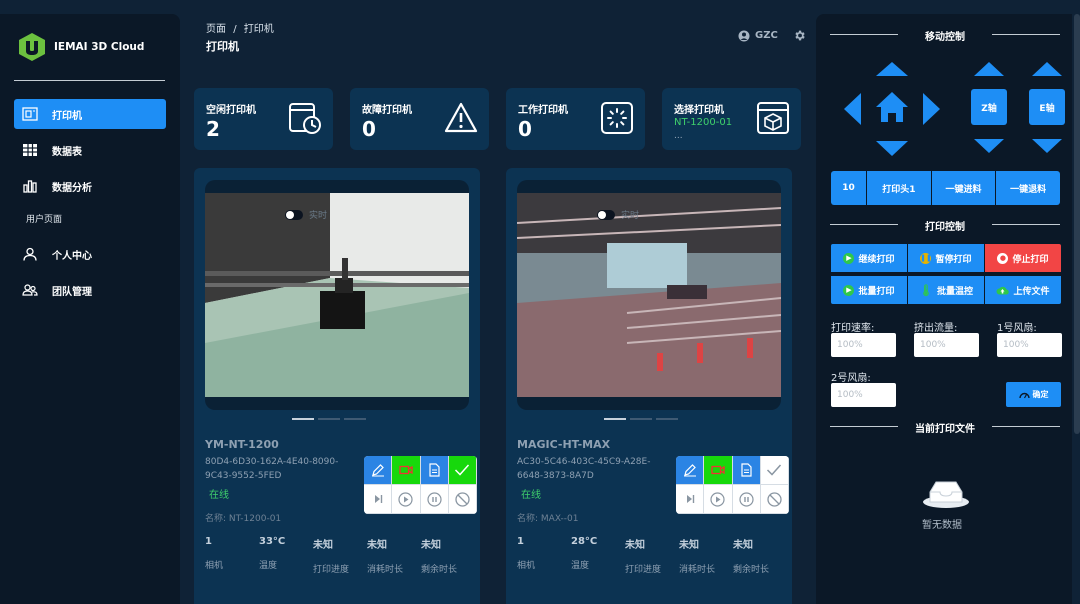  I want to click on batch-print-button: ▶ 批量打印, so click(869, 290).